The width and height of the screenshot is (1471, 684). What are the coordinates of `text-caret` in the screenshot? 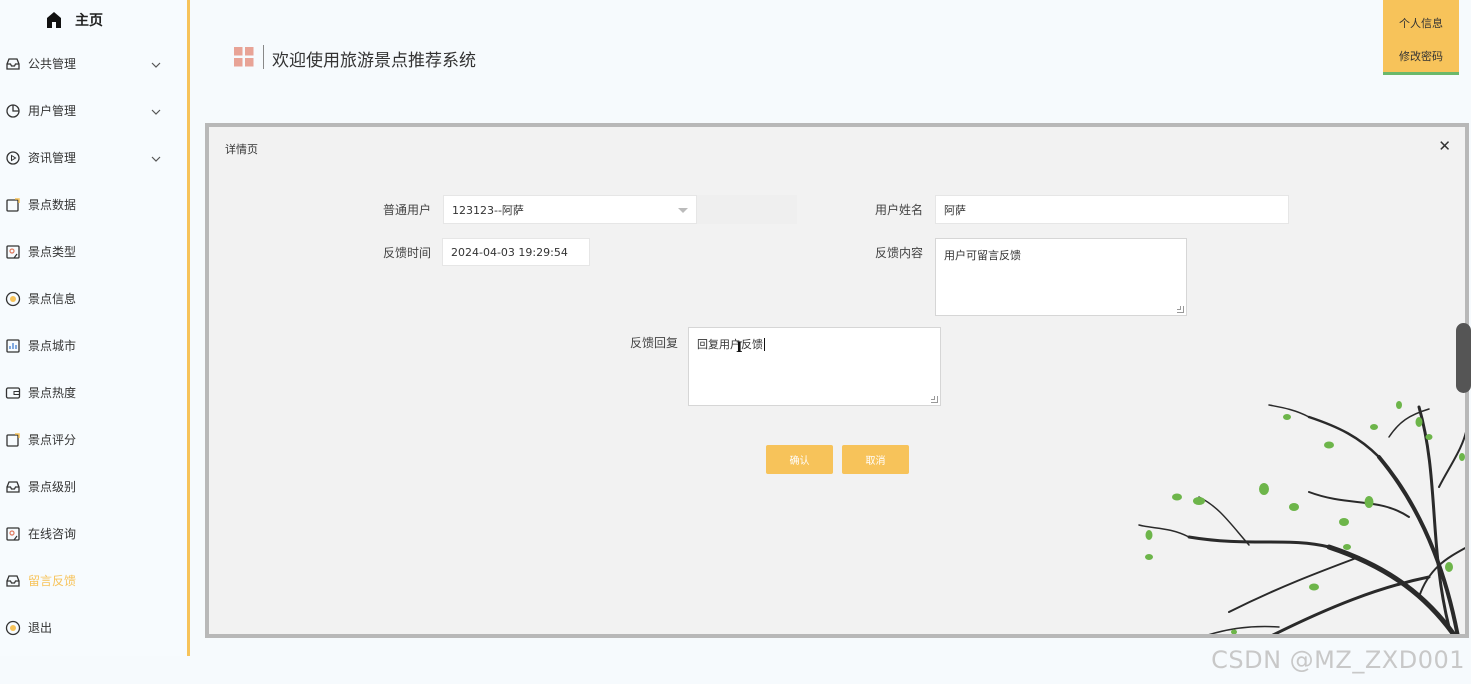 It's located at (764, 344).